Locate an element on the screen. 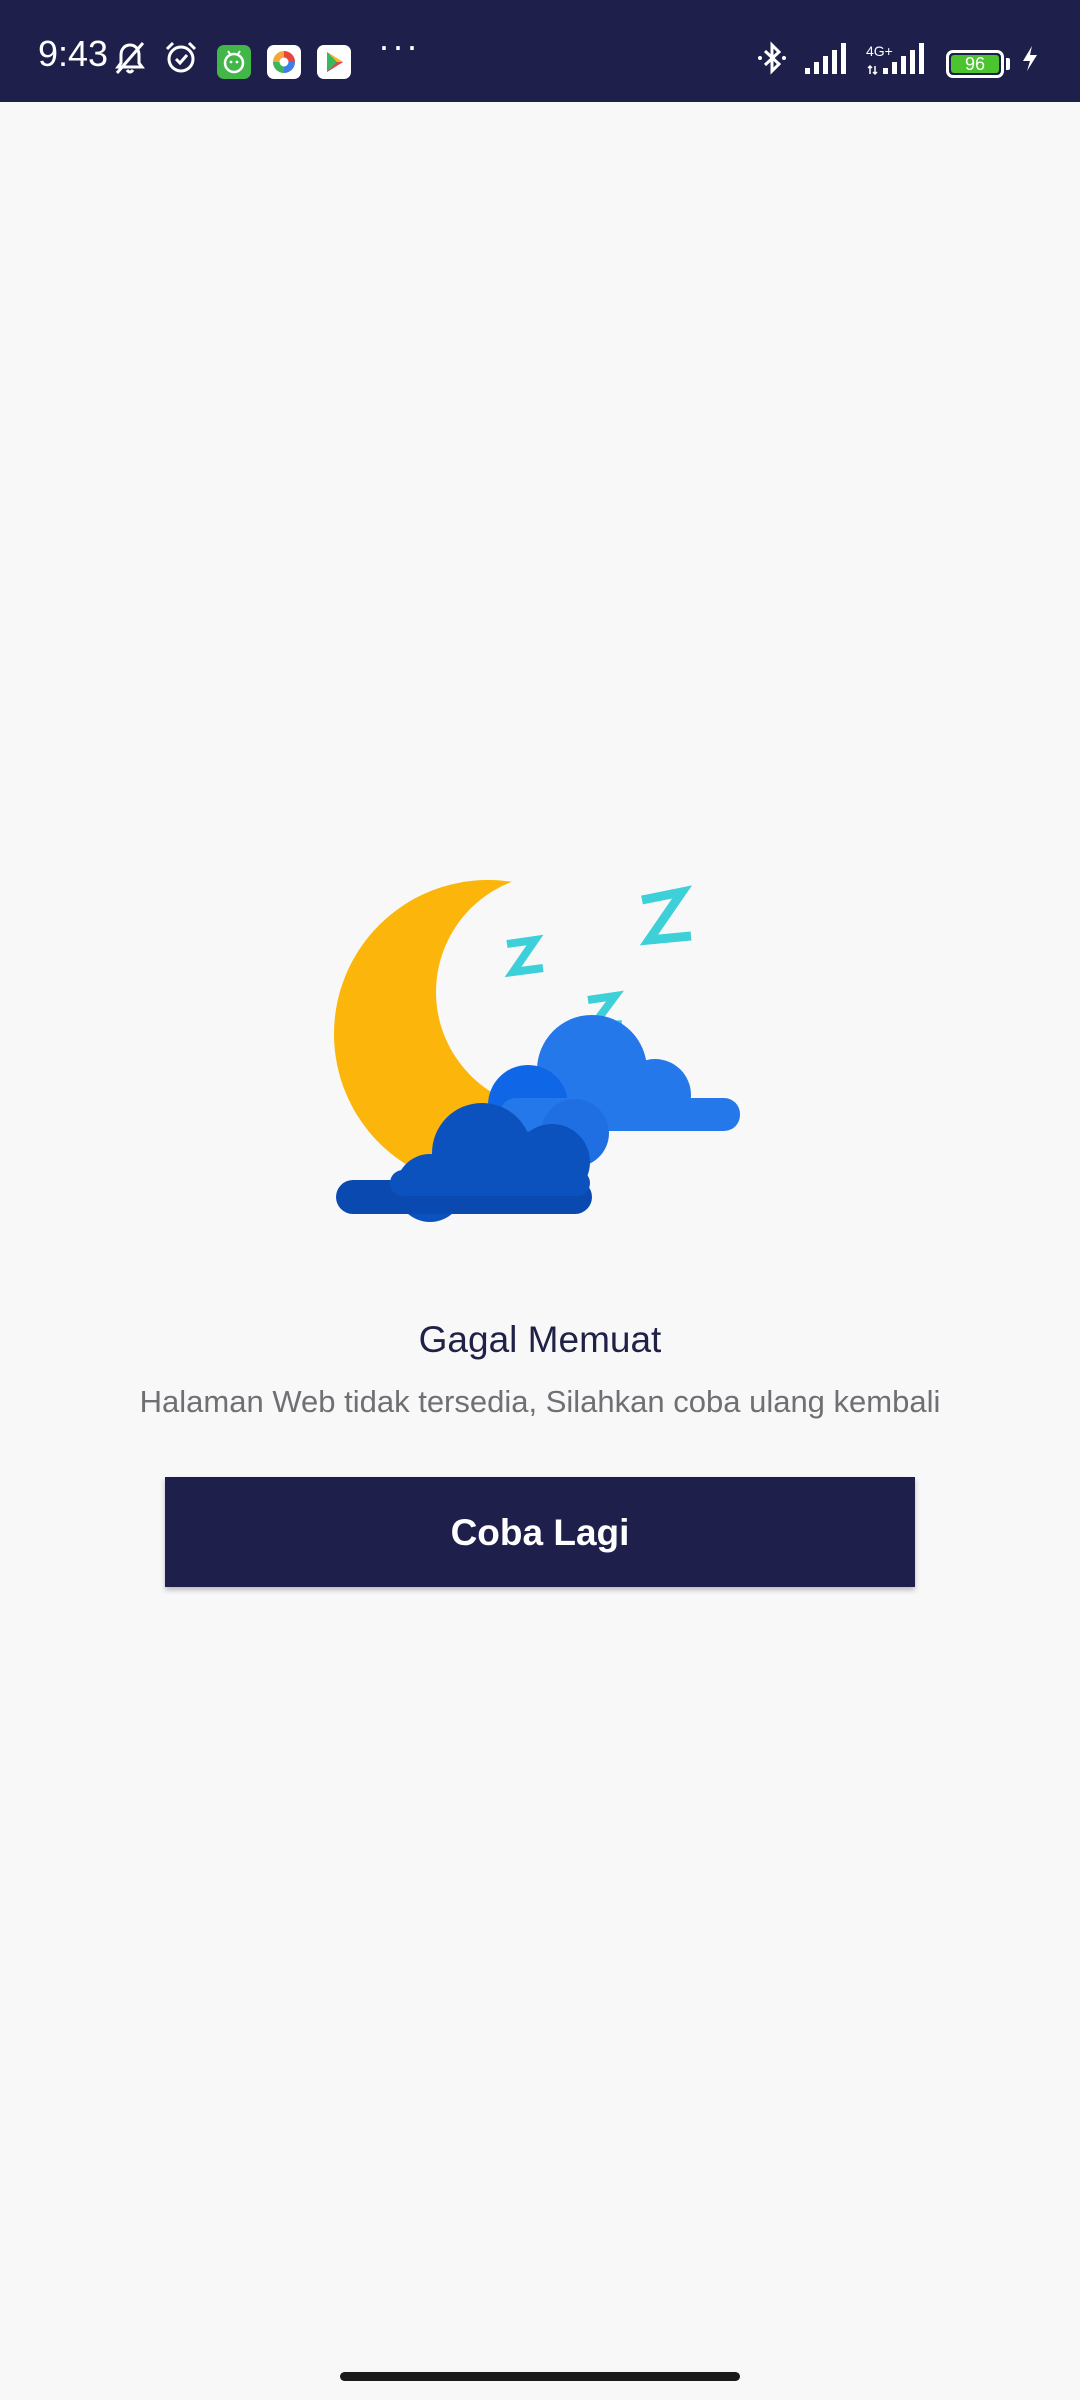 The image size is (1080, 2400). android-app-icon is located at coordinates (234, 62).